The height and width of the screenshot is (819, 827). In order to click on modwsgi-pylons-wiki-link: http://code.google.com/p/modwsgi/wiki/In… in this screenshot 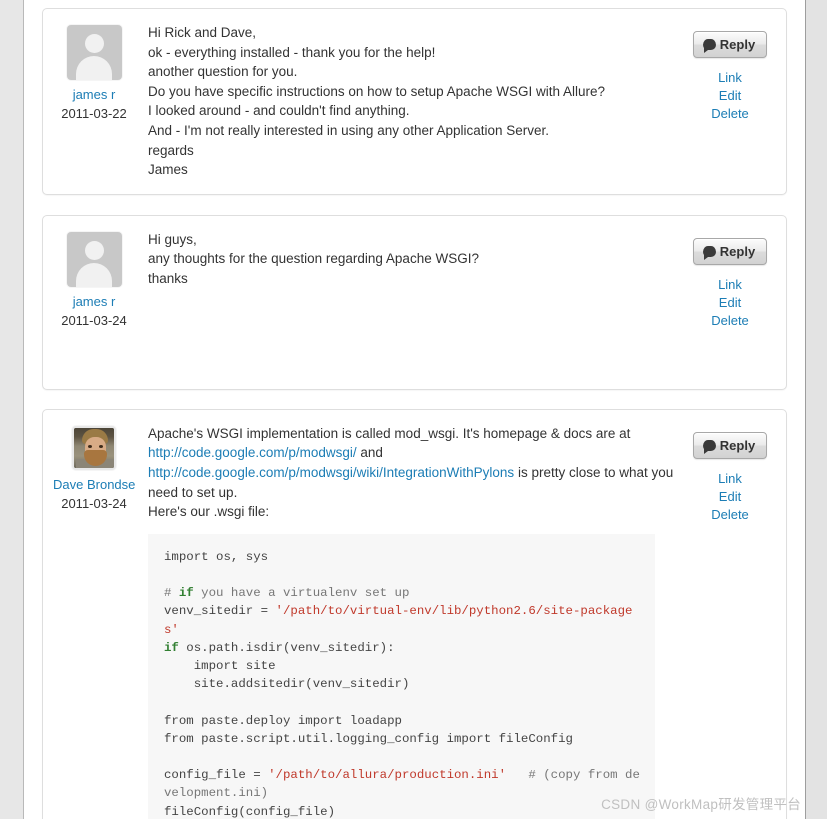, I will do `click(331, 472)`.